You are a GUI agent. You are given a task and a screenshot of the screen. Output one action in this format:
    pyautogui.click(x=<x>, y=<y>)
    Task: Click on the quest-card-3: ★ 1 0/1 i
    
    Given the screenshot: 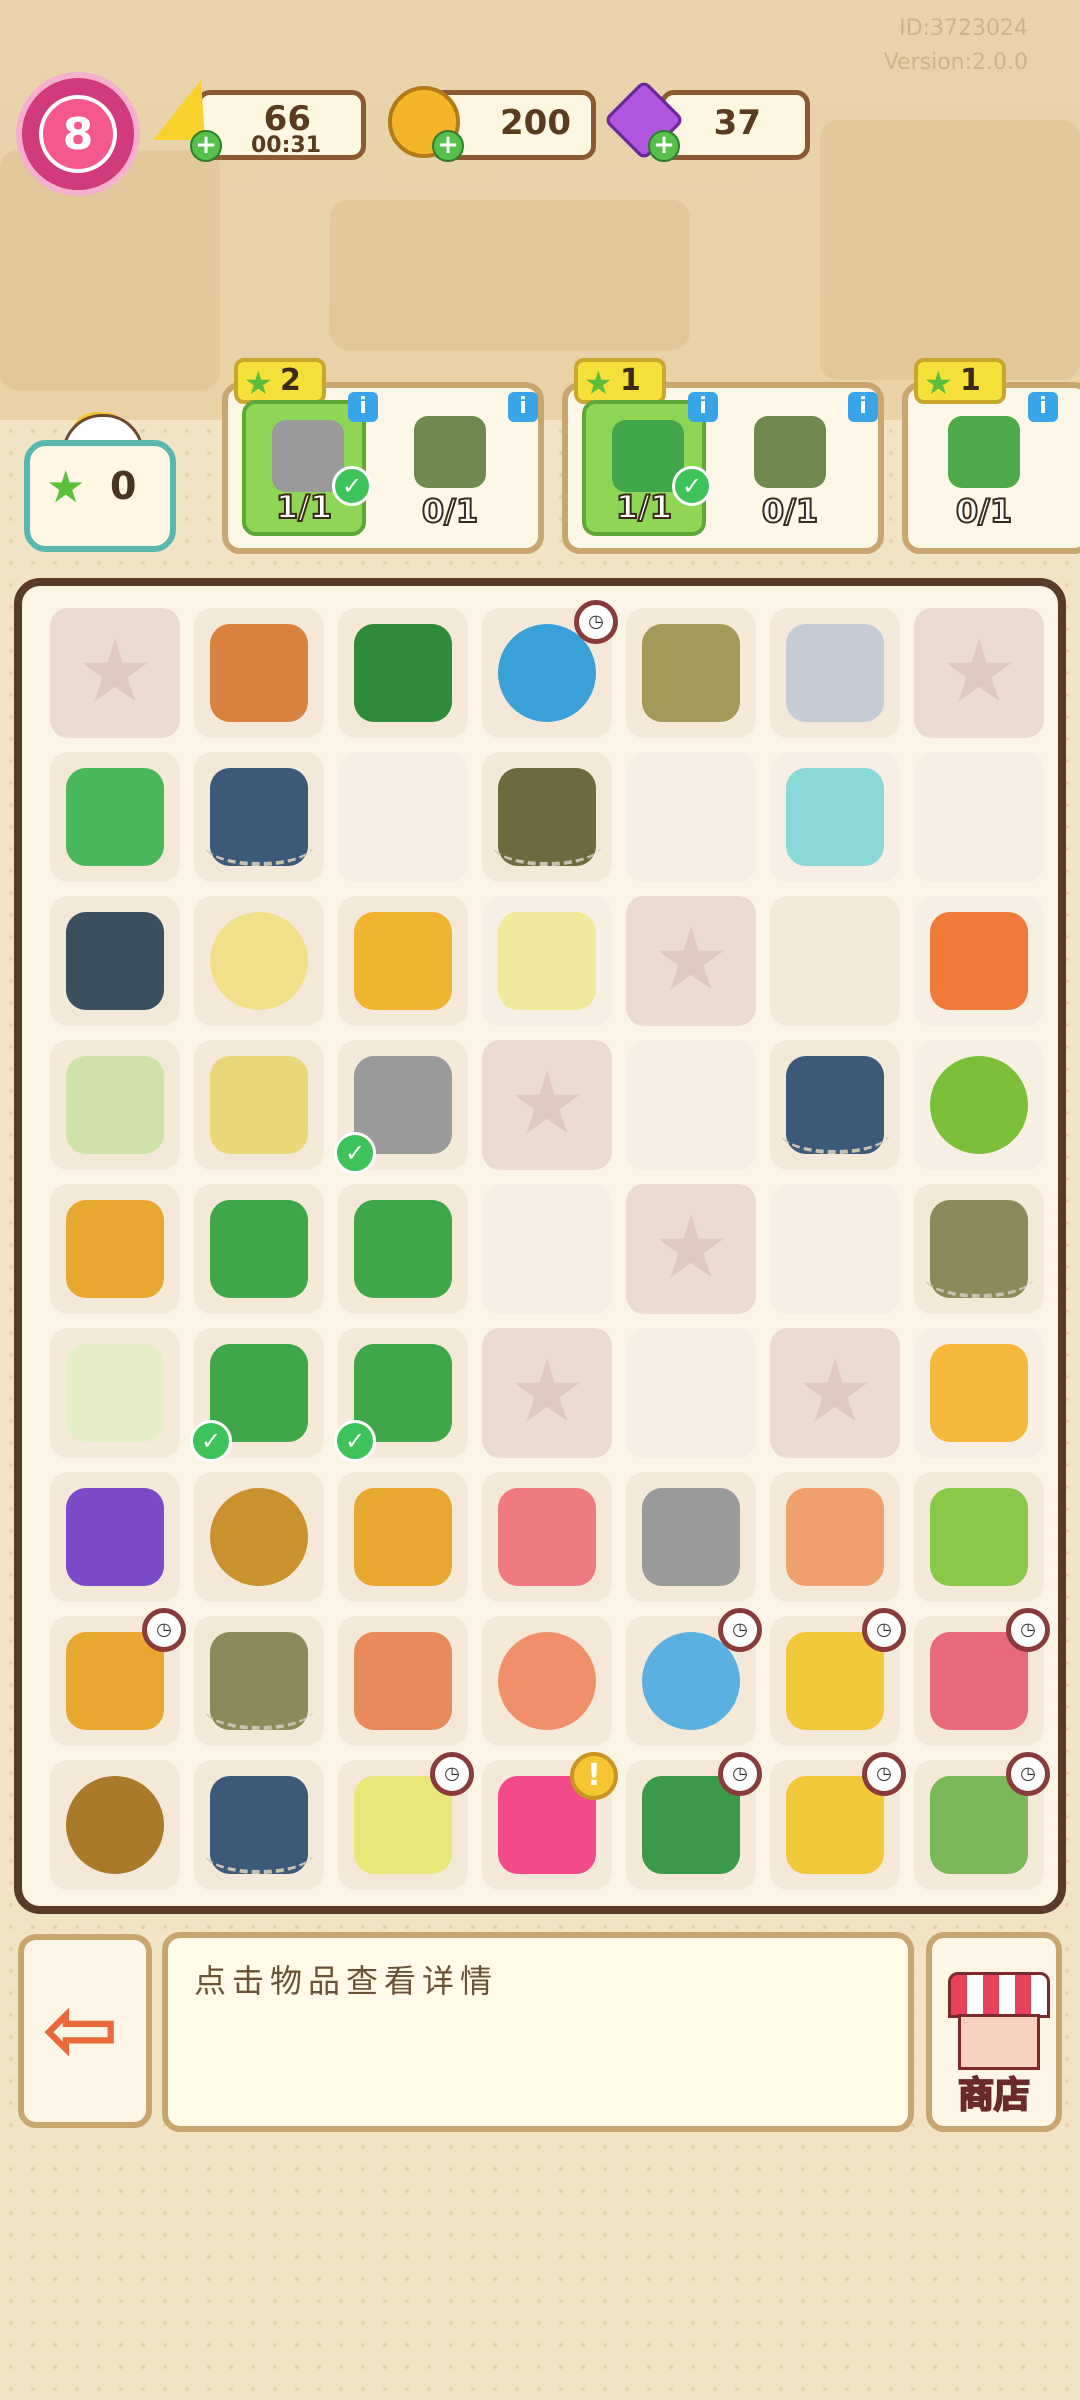 What is the action you would take?
    pyautogui.click(x=991, y=456)
    